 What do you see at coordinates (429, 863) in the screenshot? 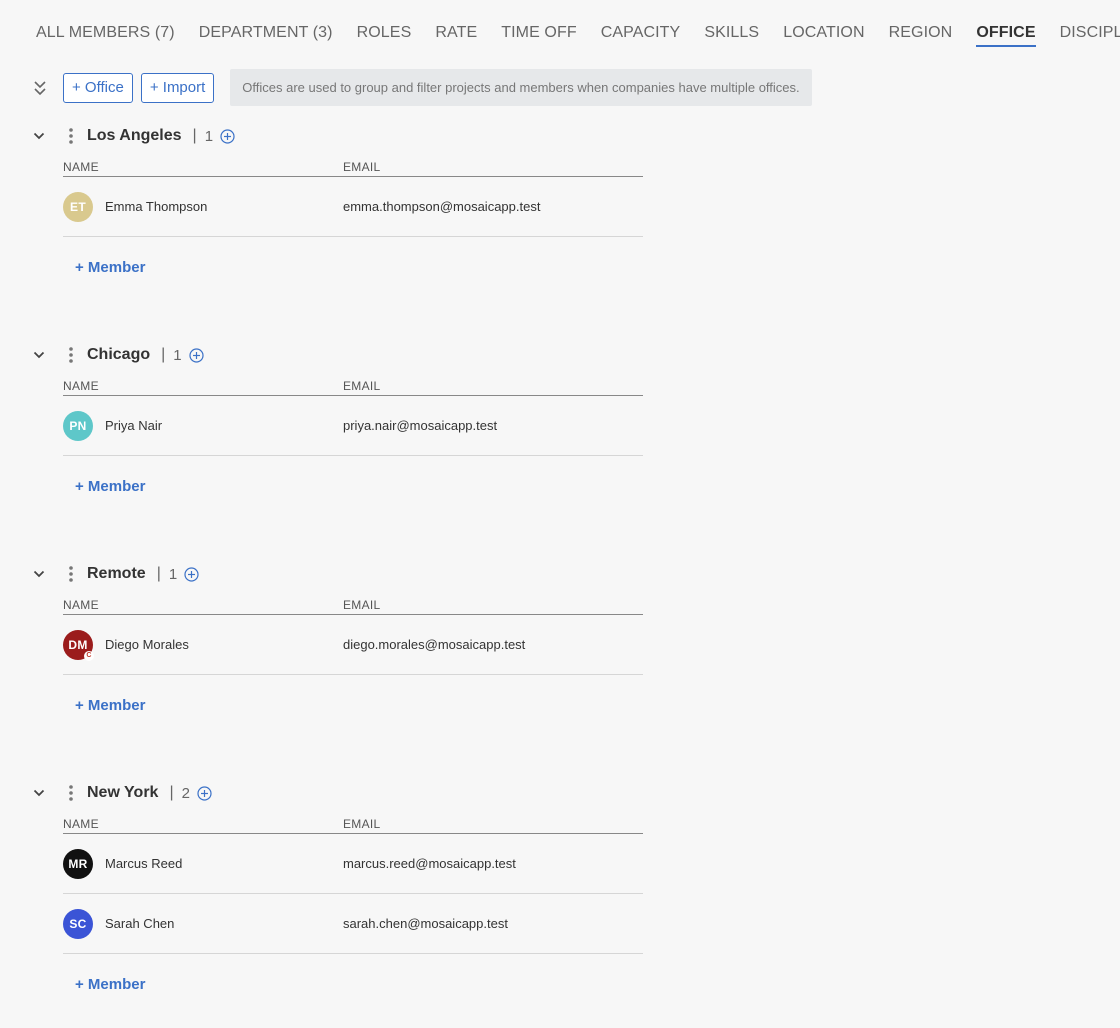
I see `member-email: marcus.reed@mosaicapp.test` at bounding box center [429, 863].